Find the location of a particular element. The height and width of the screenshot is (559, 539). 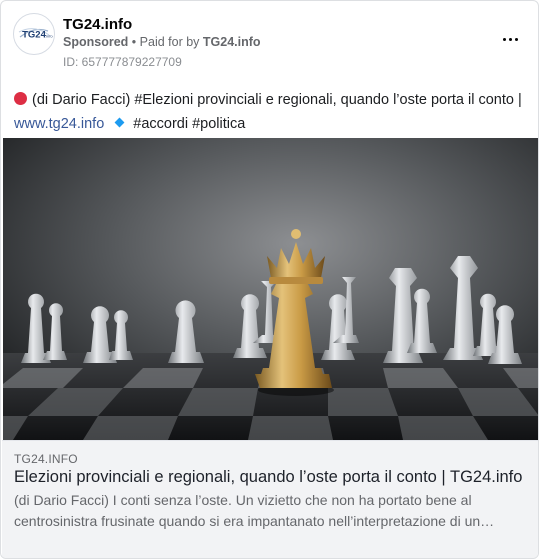

svg-text: .info is located at coordinates (49, 36).